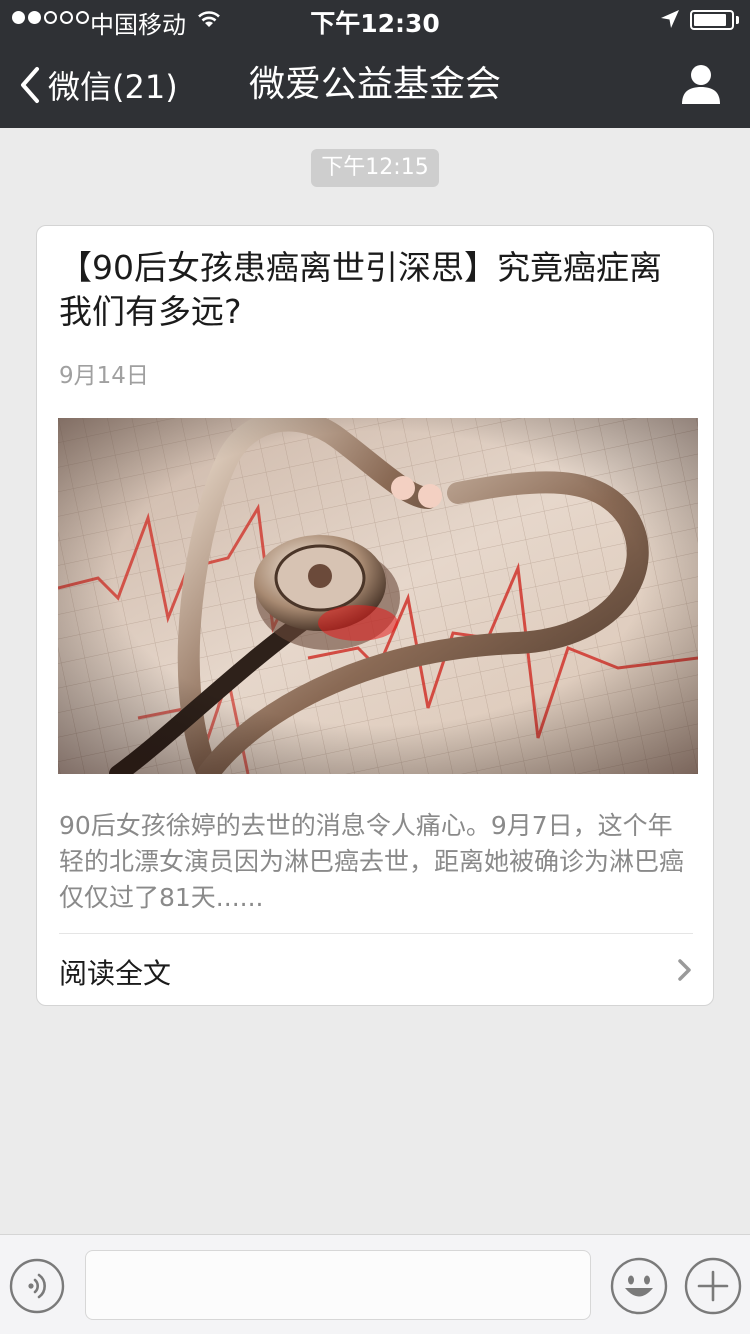 The width and height of the screenshot is (750, 1334). What do you see at coordinates (375, 168) in the screenshot?
I see `message-timestamp: 下午12:15` at bounding box center [375, 168].